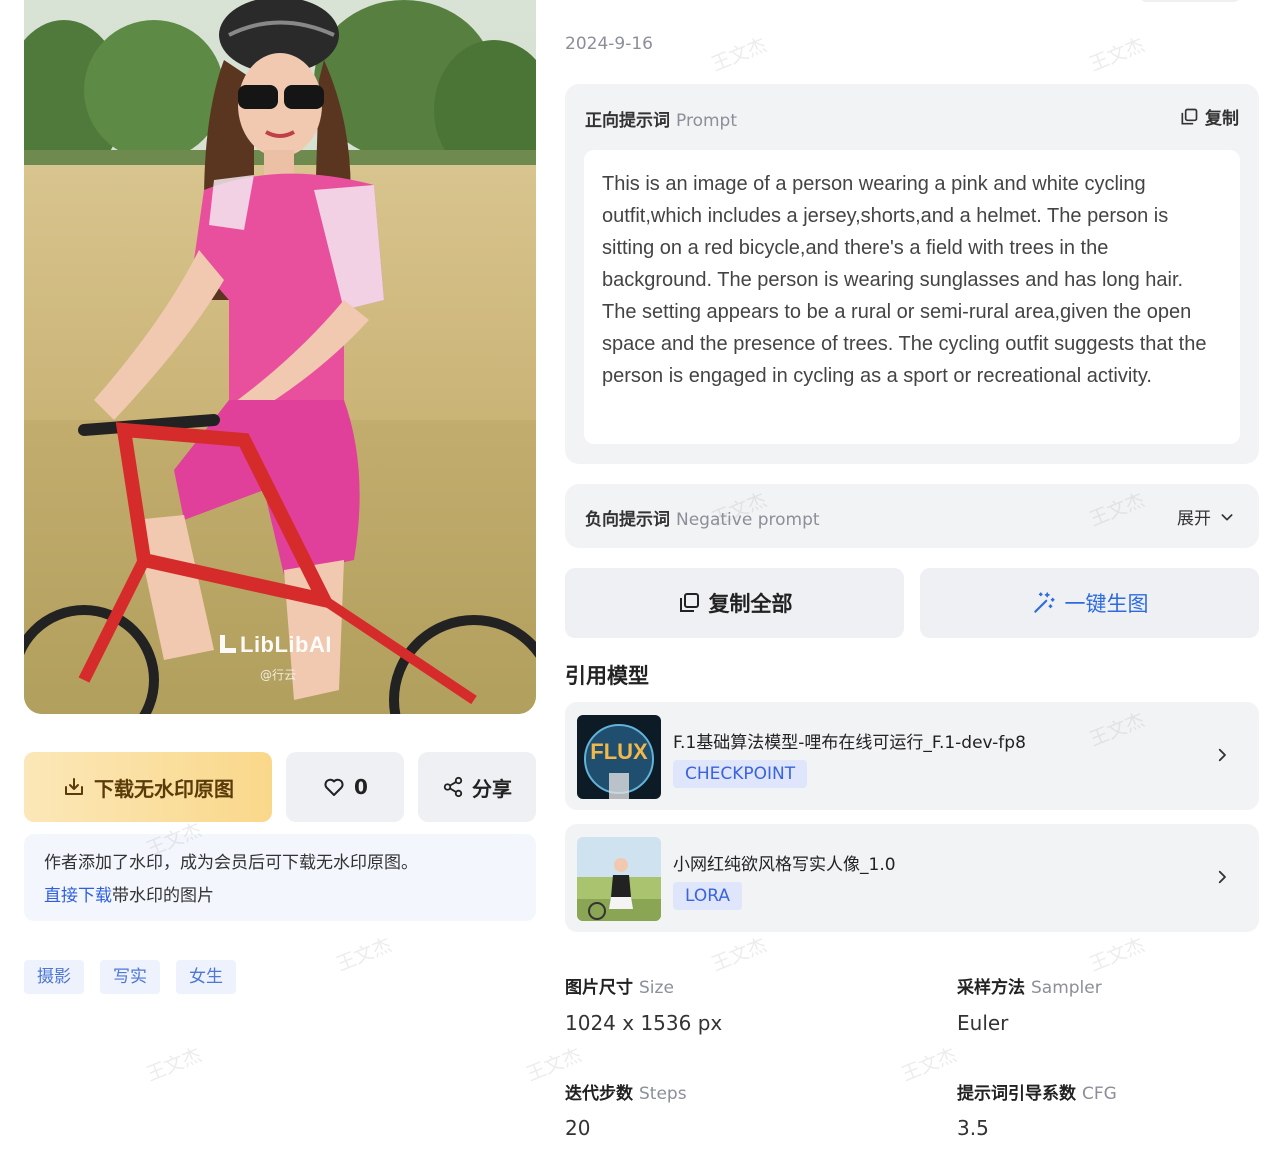 The width and height of the screenshot is (1270, 1152). Describe the element at coordinates (578, 1128) in the screenshot. I see `param-steps-value: 20` at that location.